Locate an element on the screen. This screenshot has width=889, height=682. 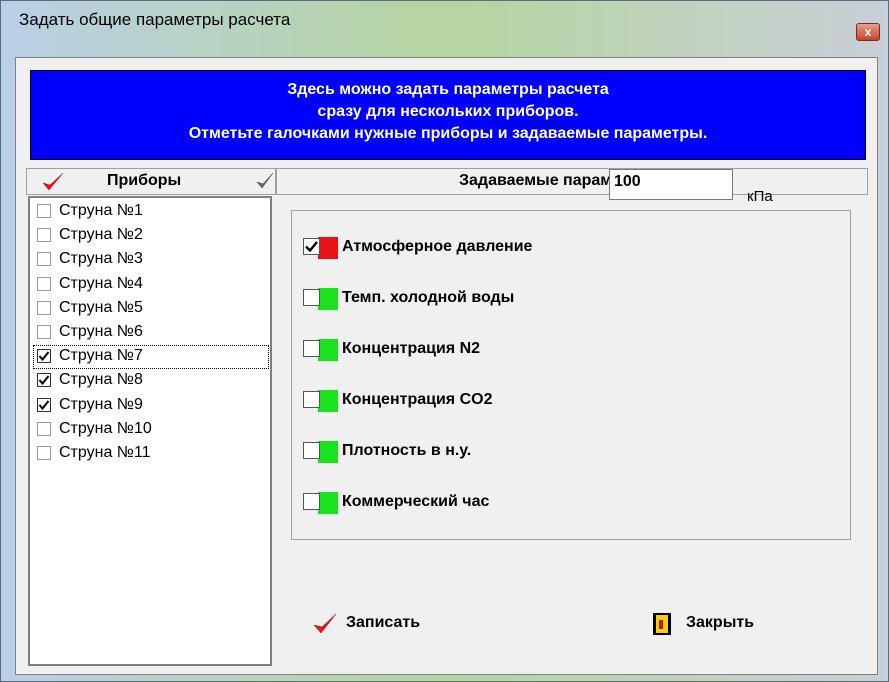
device-item: Струна №8 is located at coordinates (151, 381).